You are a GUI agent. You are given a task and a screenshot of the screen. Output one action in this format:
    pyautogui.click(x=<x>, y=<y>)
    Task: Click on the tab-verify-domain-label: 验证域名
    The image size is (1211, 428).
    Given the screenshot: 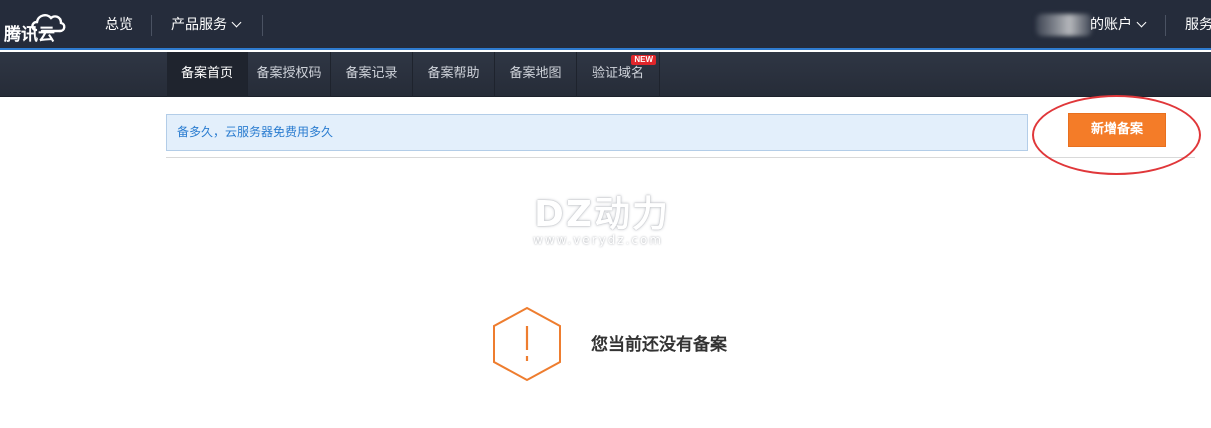 What is the action you would take?
    pyautogui.click(x=617, y=73)
    